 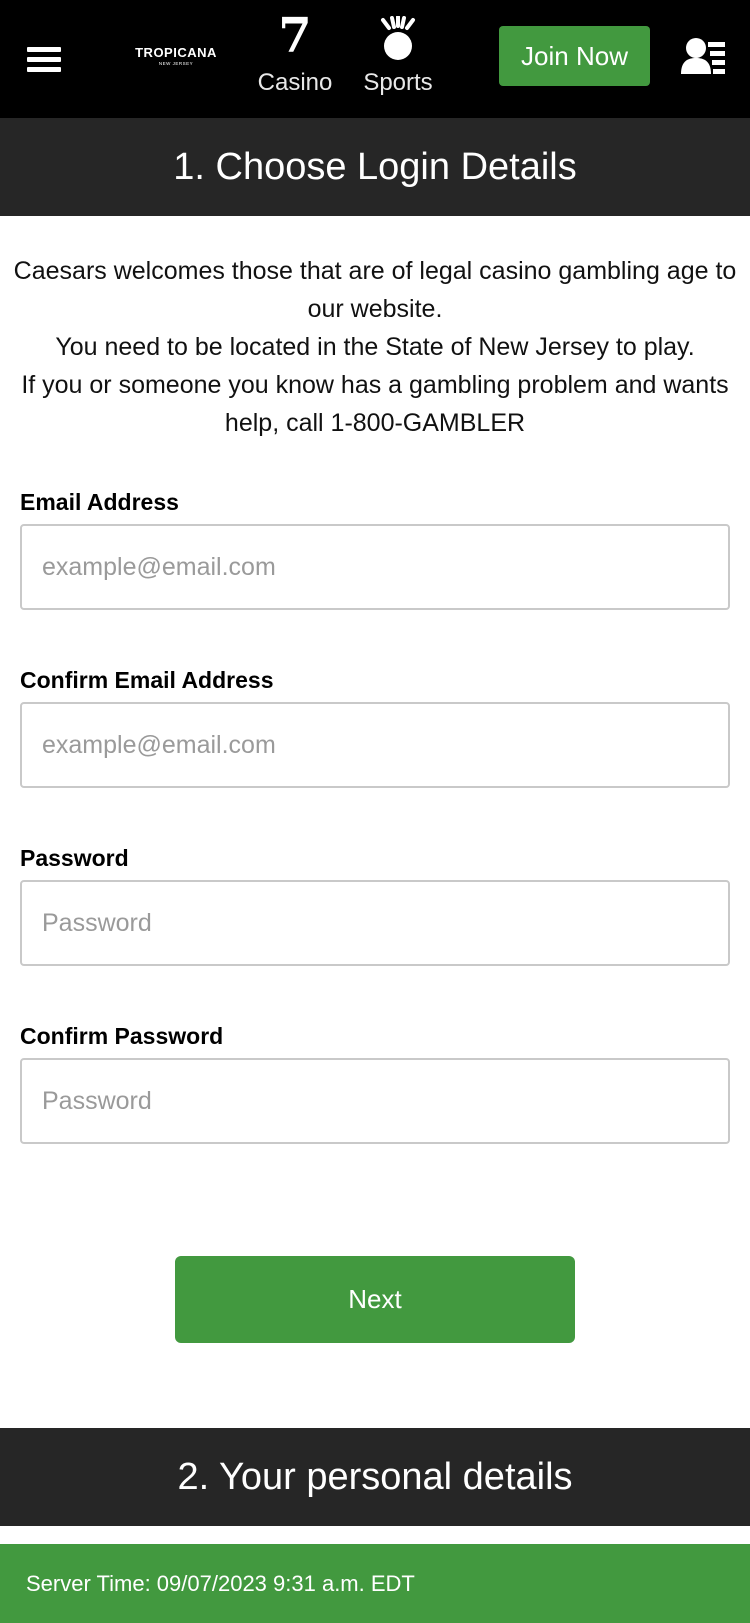 I want to click on email-label: Email Address, so click(x=99, y=502).